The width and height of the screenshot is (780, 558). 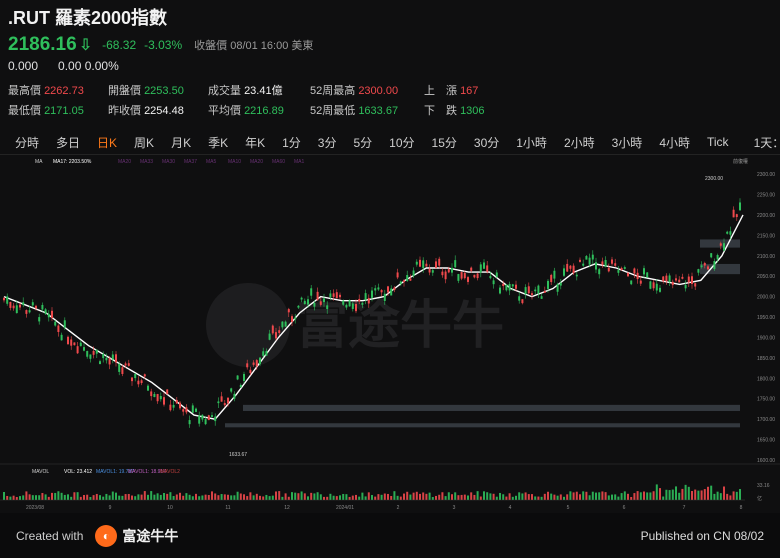 What do you see at coordinates (766, 441) in the screenshot?
I see `y-tick-label: 1650.00` at bounding box center [766, 441].